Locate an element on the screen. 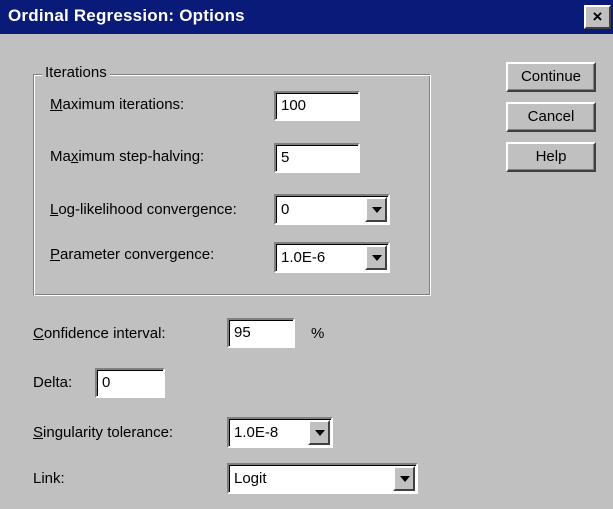 The width and height of the screenshot is (613, 509). delta-label: Delta: is located at coordinates (53, 382).